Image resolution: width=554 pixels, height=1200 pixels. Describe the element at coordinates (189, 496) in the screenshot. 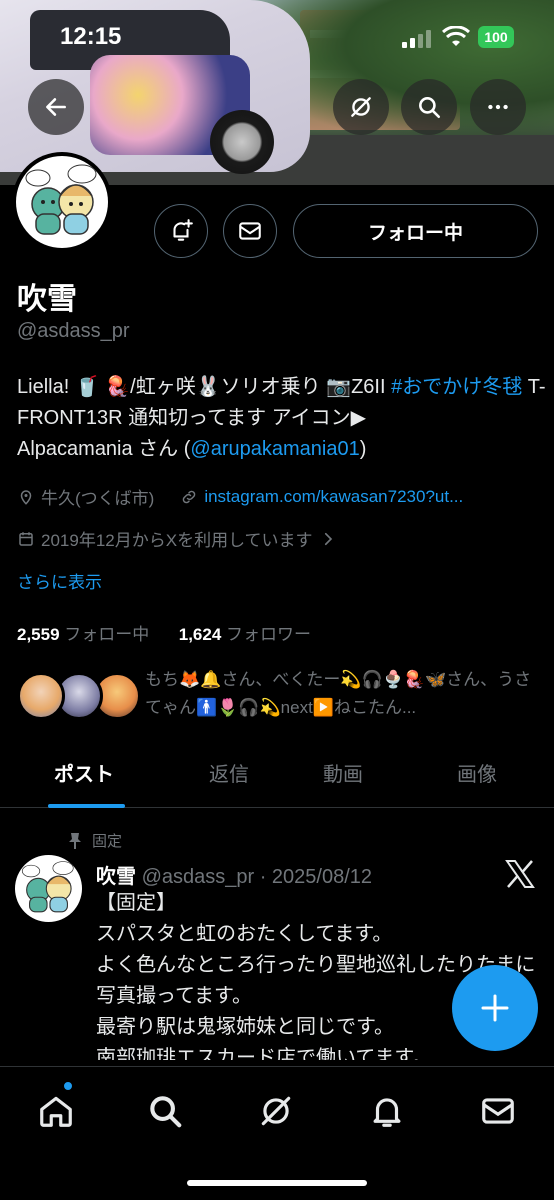

I see `link-icon` at that location.